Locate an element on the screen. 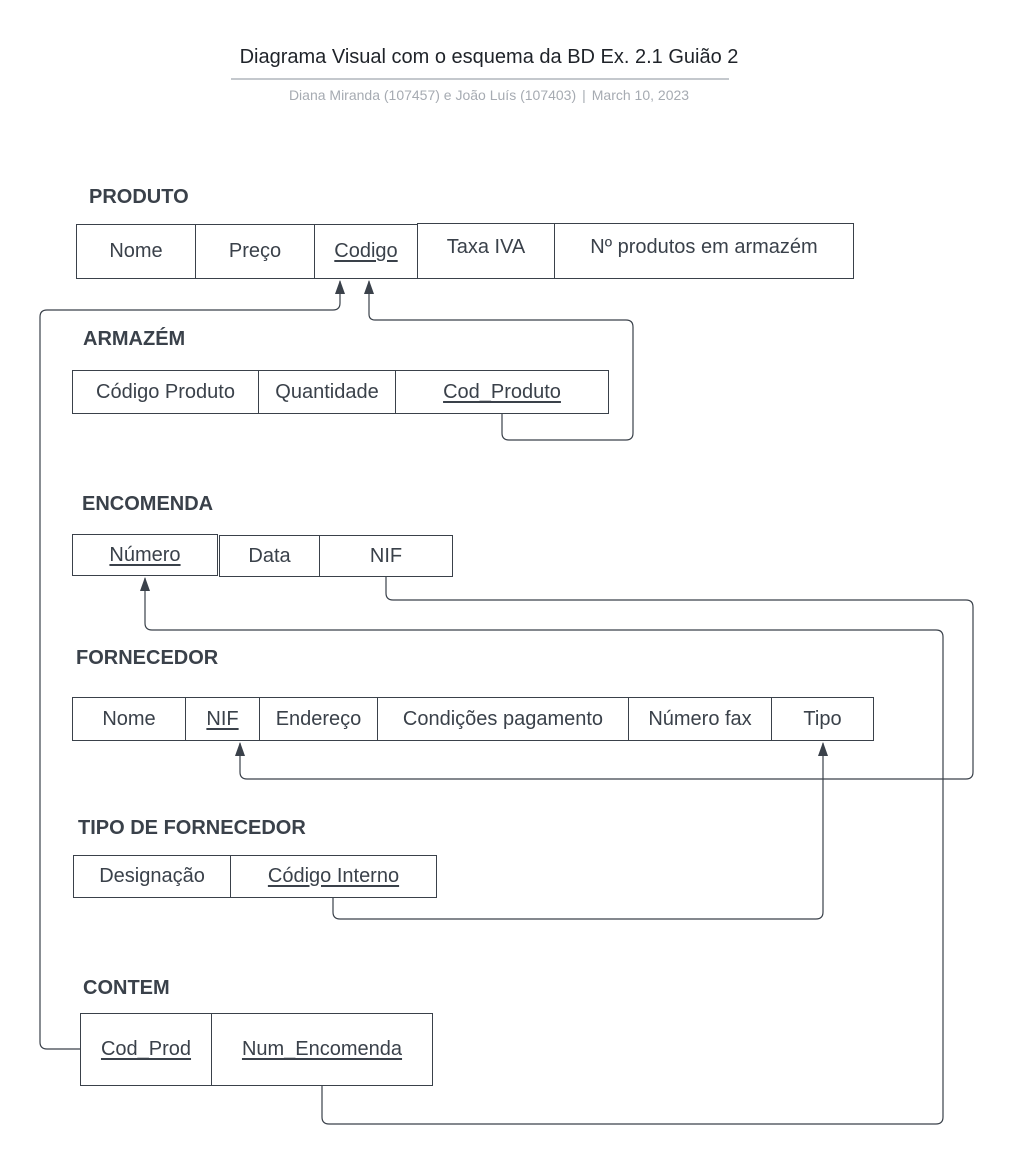 Image resolution: width=1013 pixels, height=1166 pixels. connector-tipo-fornecedor-to-fornecedor is located at coordinates (580, 831).